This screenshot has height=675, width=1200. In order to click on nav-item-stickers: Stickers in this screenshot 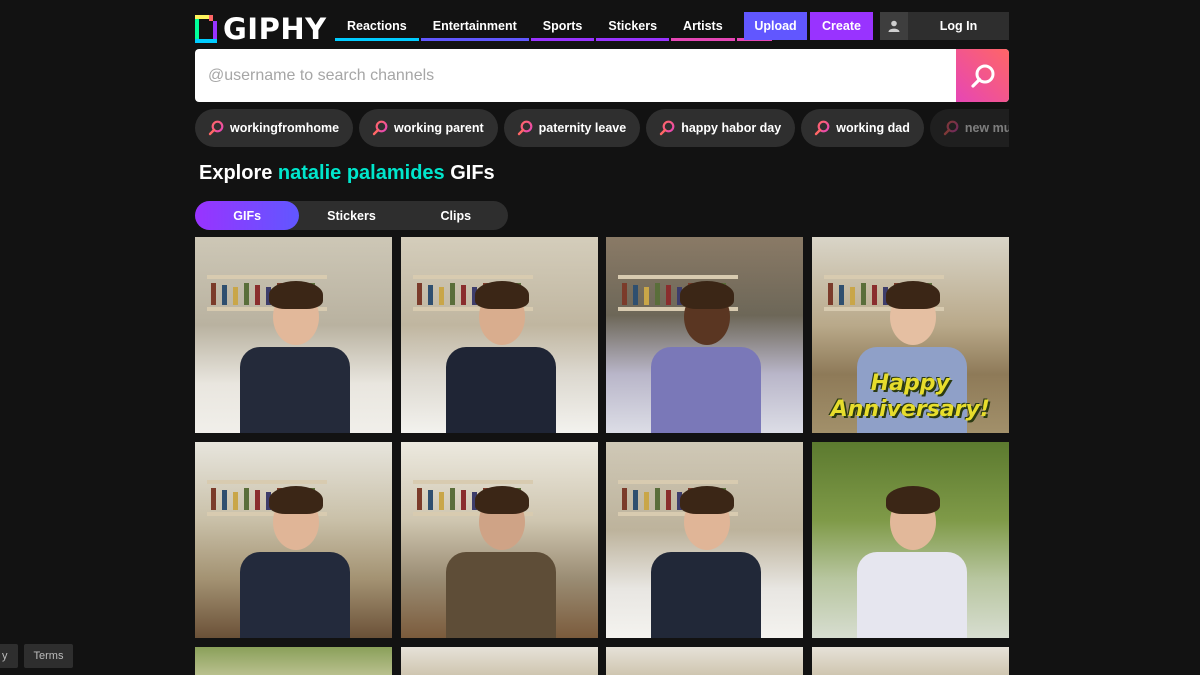, I will do `click(633, 26)`.